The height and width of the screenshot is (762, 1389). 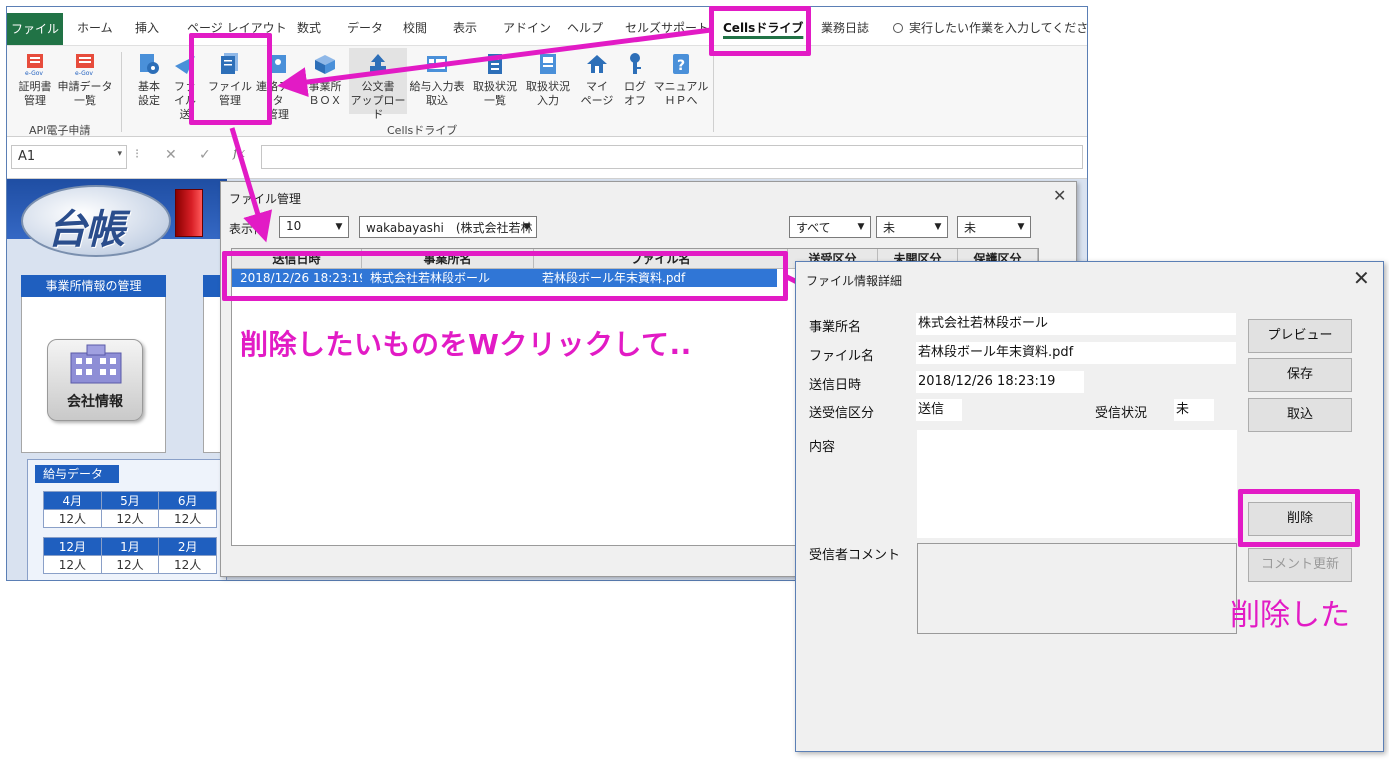 What do you see at coordinates (1290, 615) in the screenshot?
I see `instruction-deleted: 削除した` at bounding box center [1290, 615].